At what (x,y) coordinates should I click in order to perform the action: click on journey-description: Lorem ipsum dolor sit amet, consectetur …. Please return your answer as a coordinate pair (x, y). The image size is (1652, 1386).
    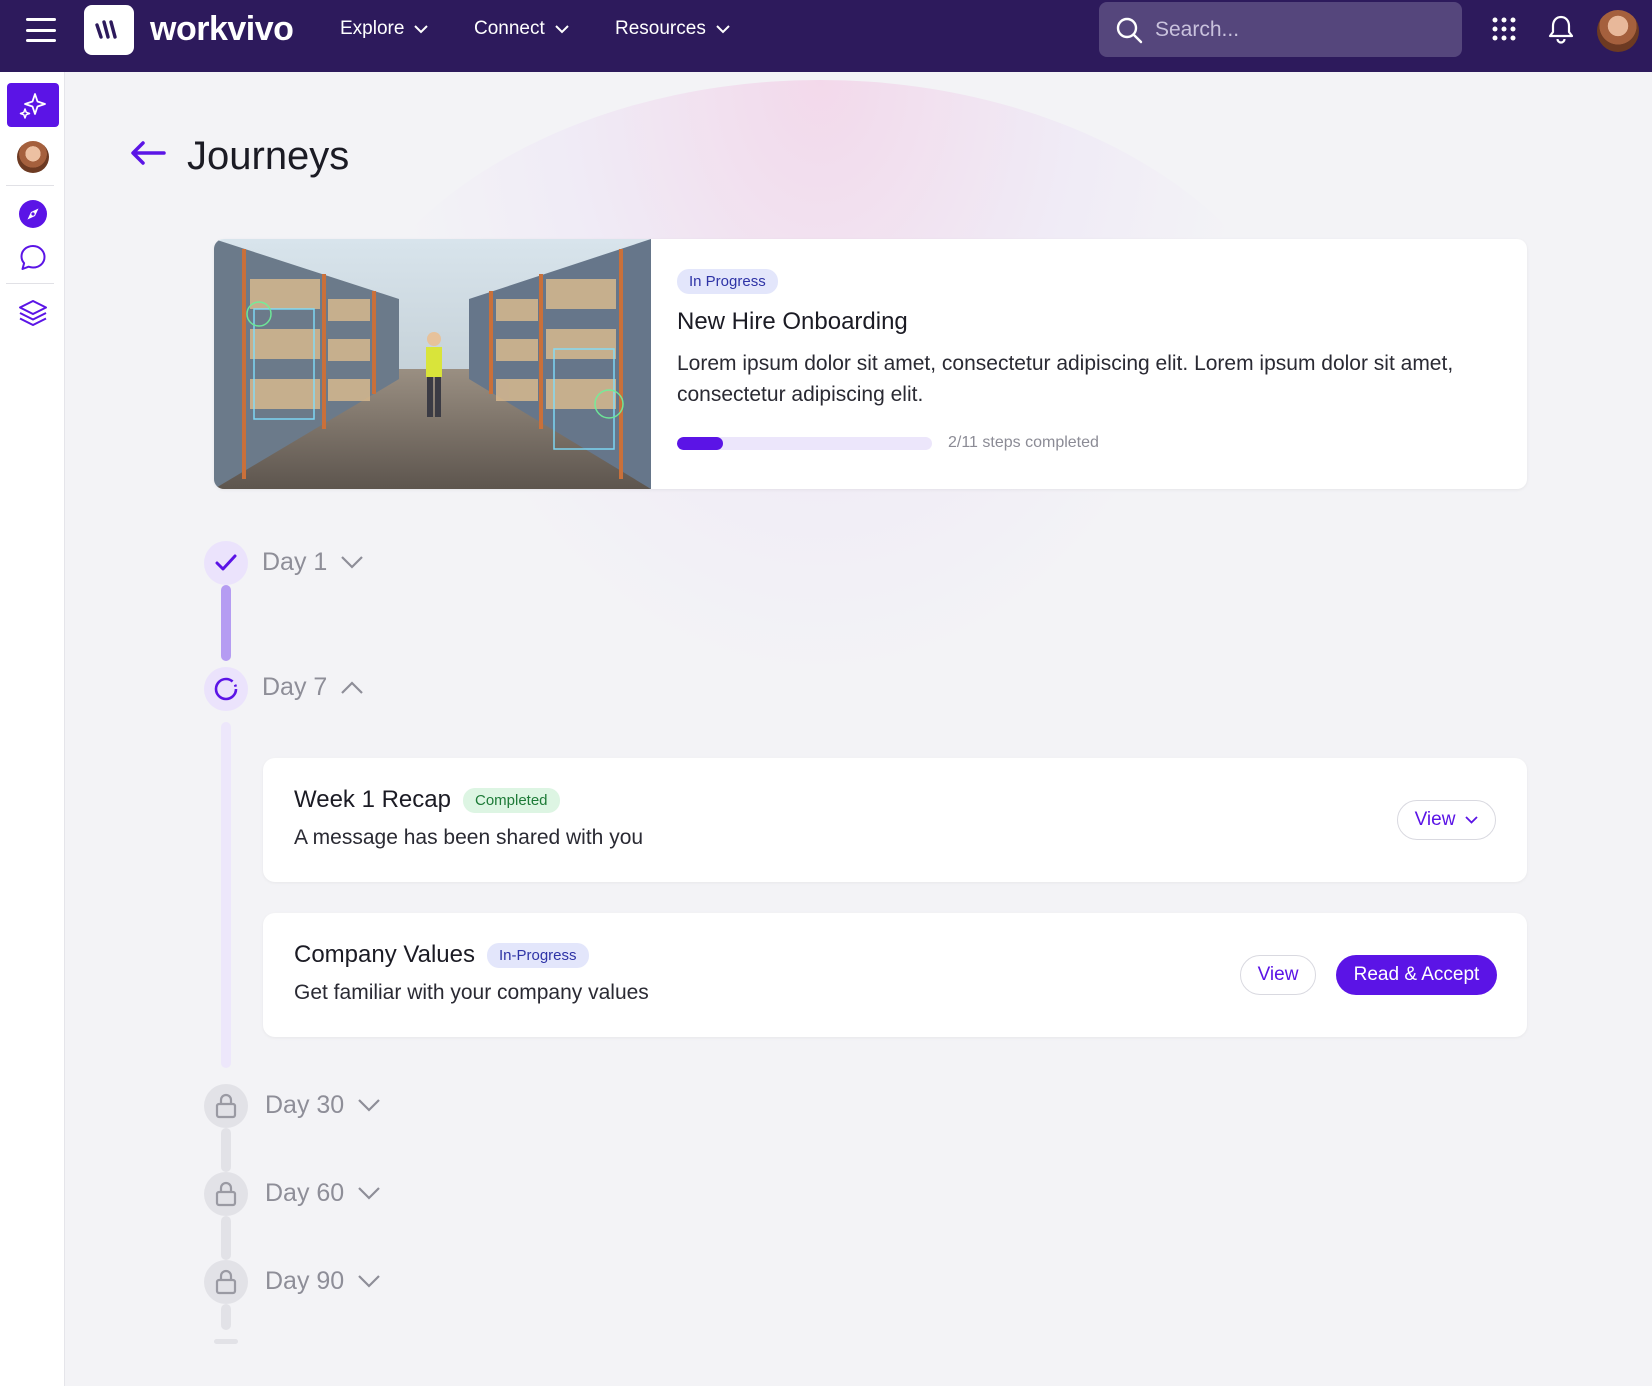
    Looking at the image, I should click on (1065, 379).